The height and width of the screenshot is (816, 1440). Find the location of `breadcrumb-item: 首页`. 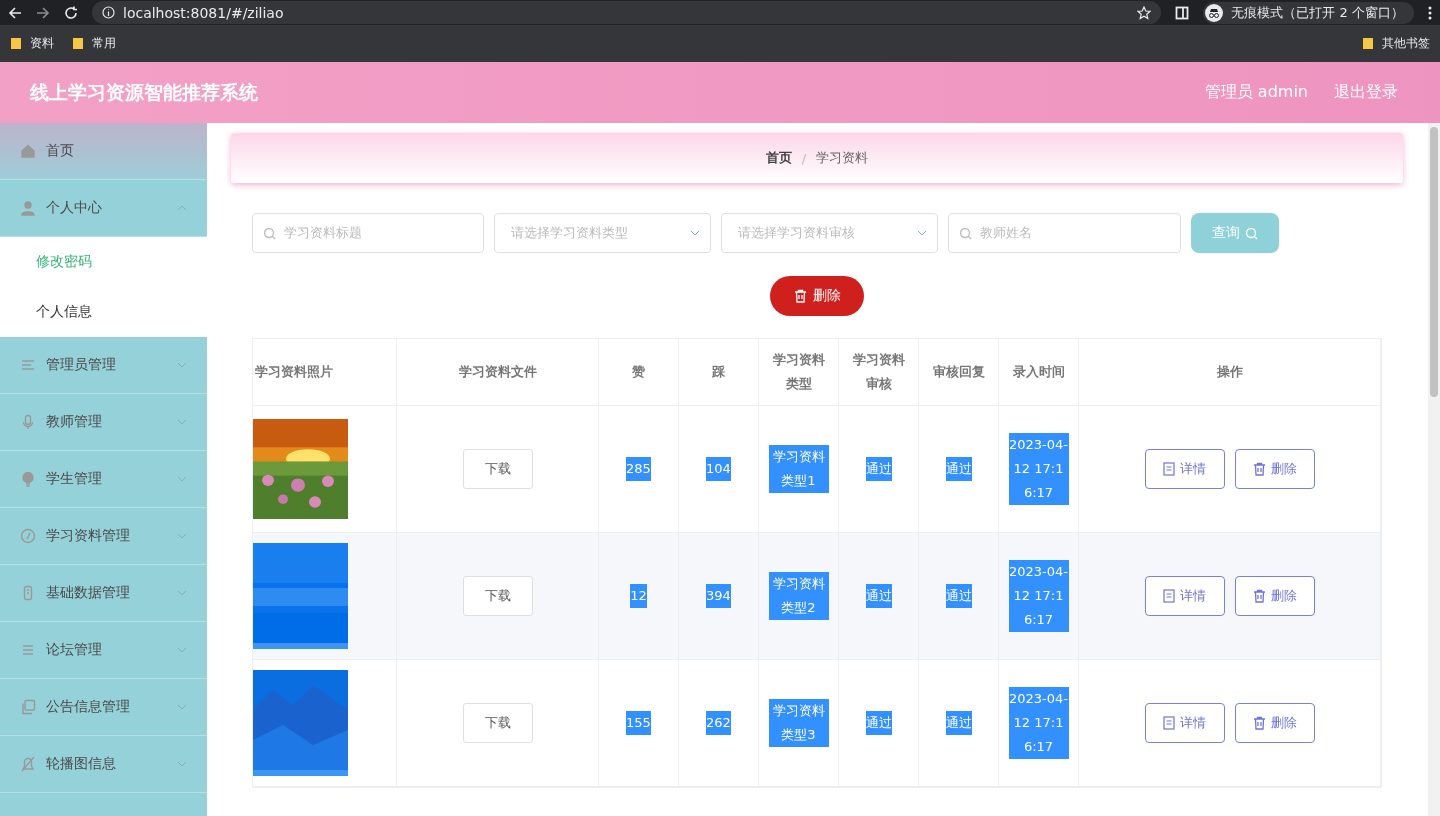

breadcrumb-item: 首页 is located at coordinates (778, 158).